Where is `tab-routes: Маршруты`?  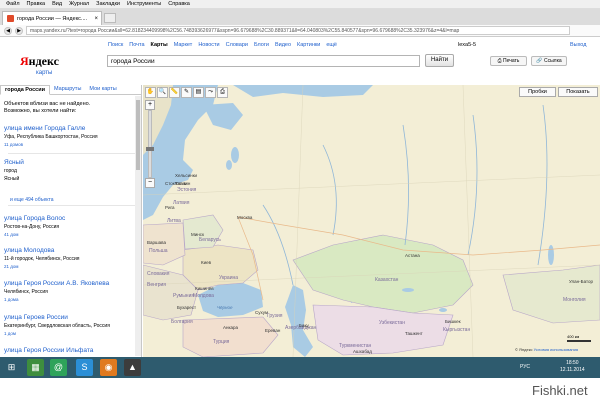 tab-routes: Маршруты is located at coordinates (67, 90).